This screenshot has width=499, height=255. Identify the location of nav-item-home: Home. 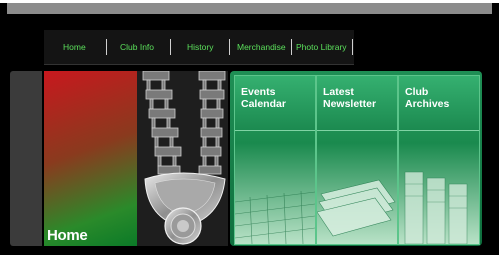
(74, 47).